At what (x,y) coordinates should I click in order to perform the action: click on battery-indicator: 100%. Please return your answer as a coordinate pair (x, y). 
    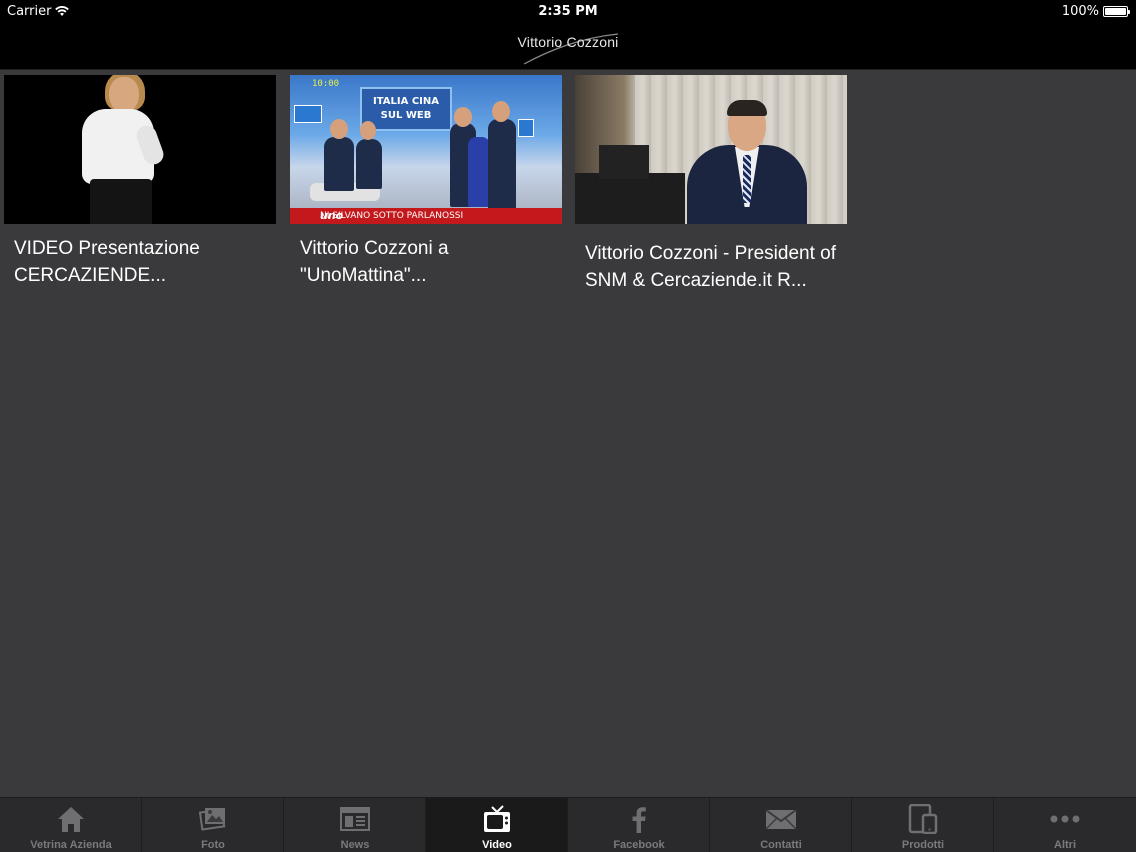
    Looking at the image, I should click on (1095, 11).